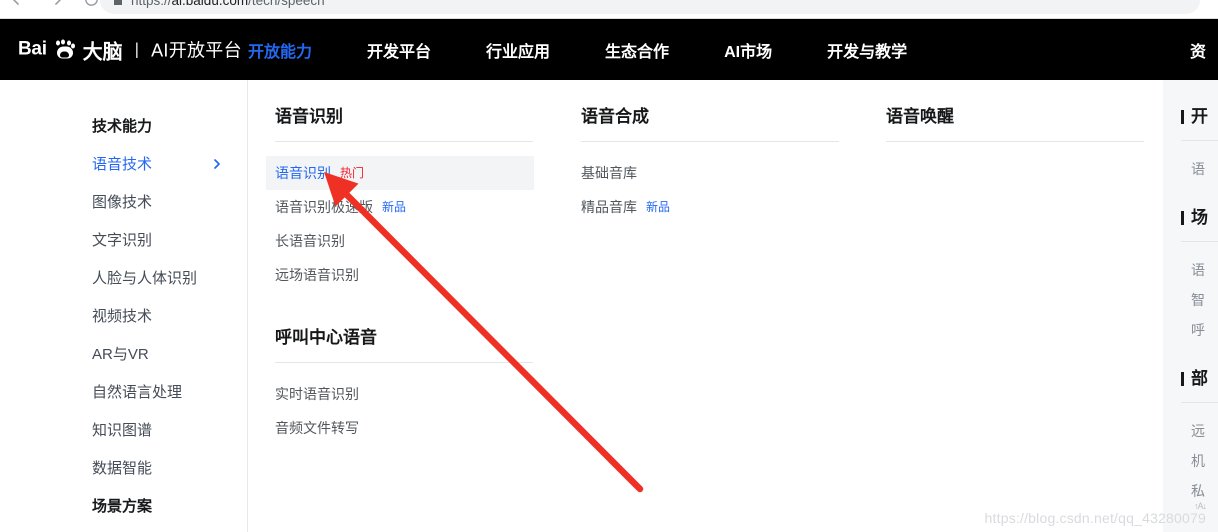 Image resolution: width=1218 pixels, height=532 pixels. What do you see at coordinates (1199, 330) in the screenshot?
I see `rail-link: 呼` at bounding box center [1199, 330].